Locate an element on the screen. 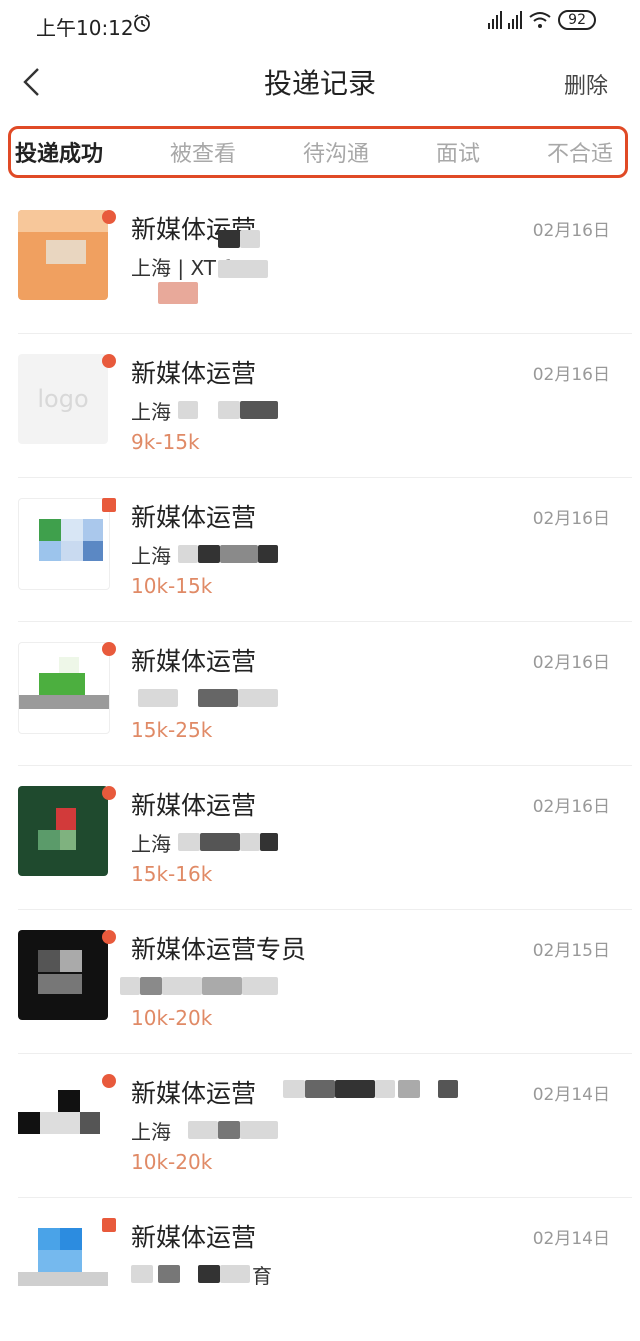 Image resolution: width=640 pixels, height=1341 pixels. tab-bar: 投递成功 被查看 待沟通 面试 不合适 is located at coordinates (318, 152).